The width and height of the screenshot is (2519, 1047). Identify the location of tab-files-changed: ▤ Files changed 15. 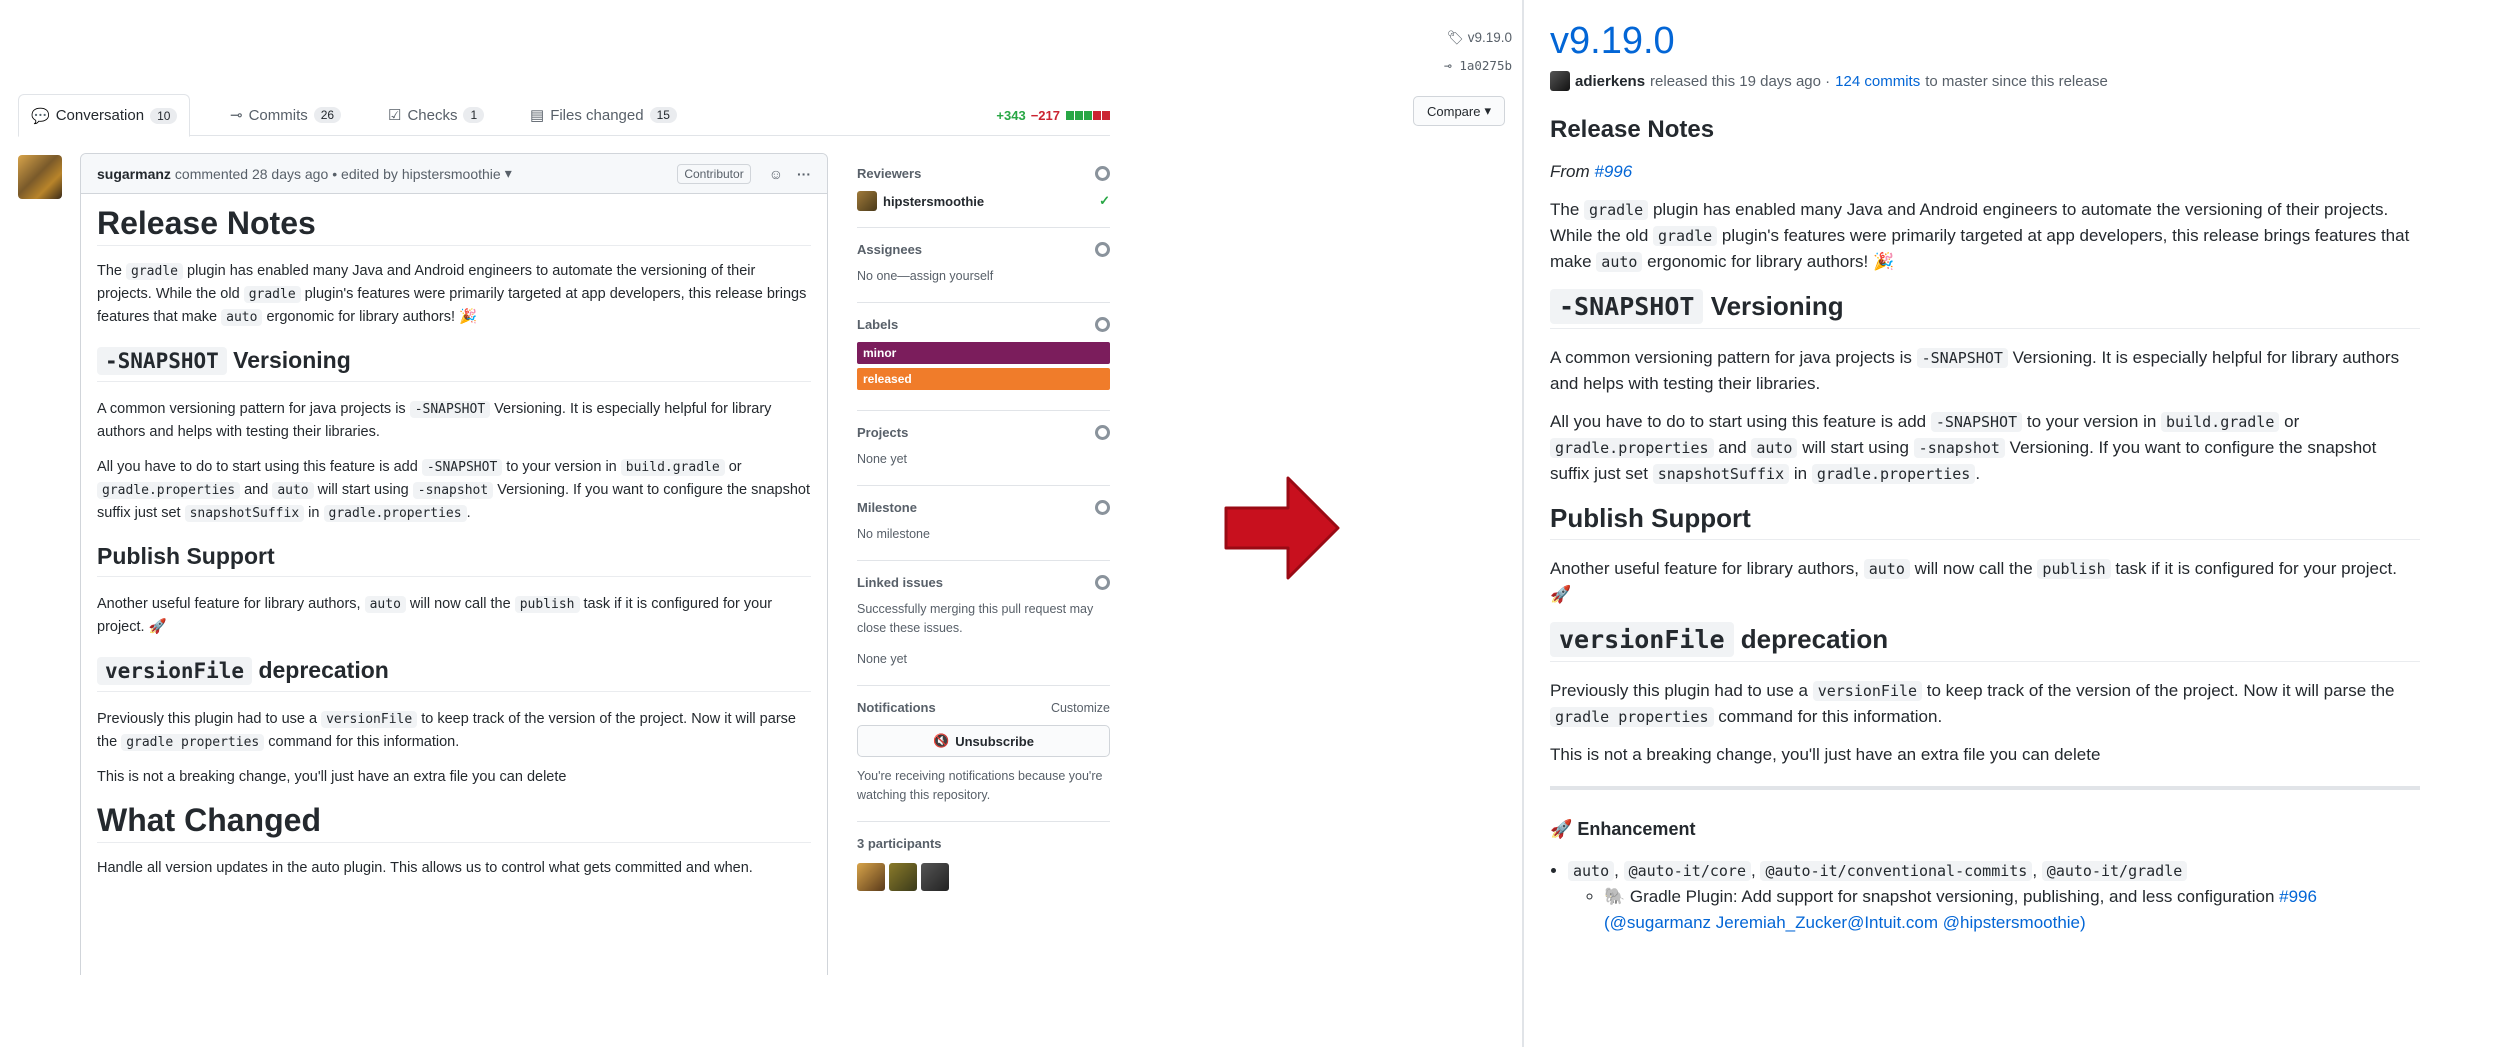
(603, 115).